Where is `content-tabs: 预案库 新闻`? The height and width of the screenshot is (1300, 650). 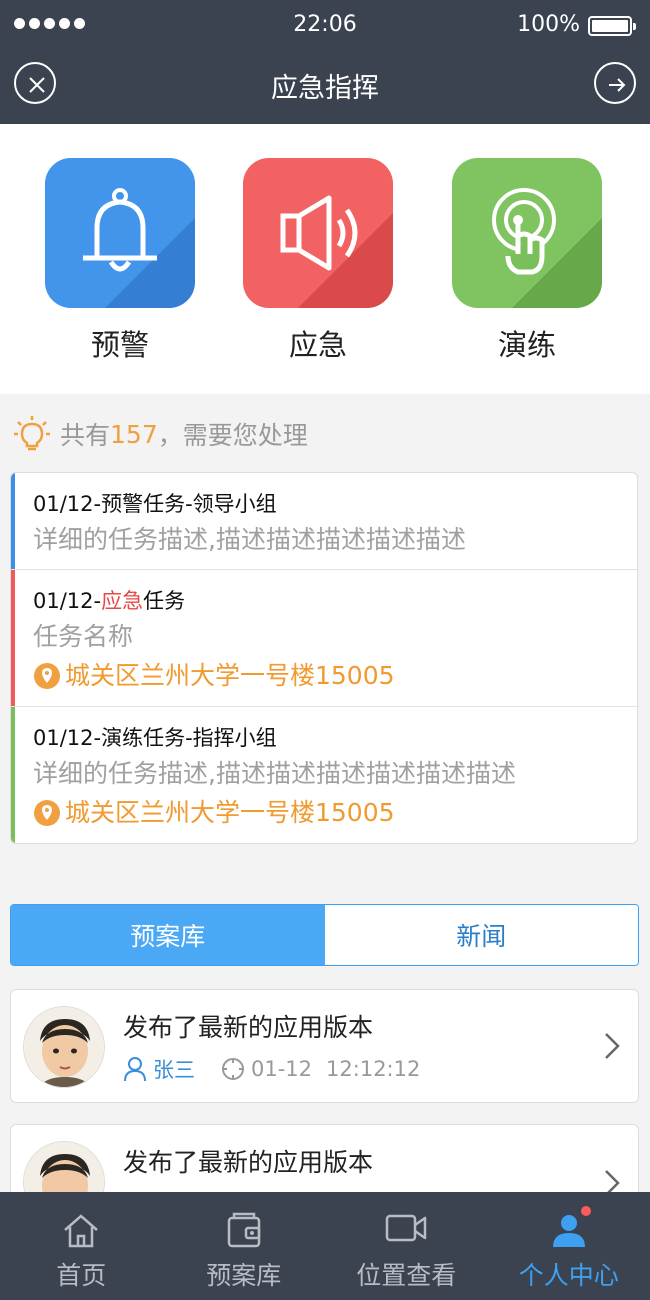 content-tabs: 预案库 新闻 is located at coordinates (324, 935).